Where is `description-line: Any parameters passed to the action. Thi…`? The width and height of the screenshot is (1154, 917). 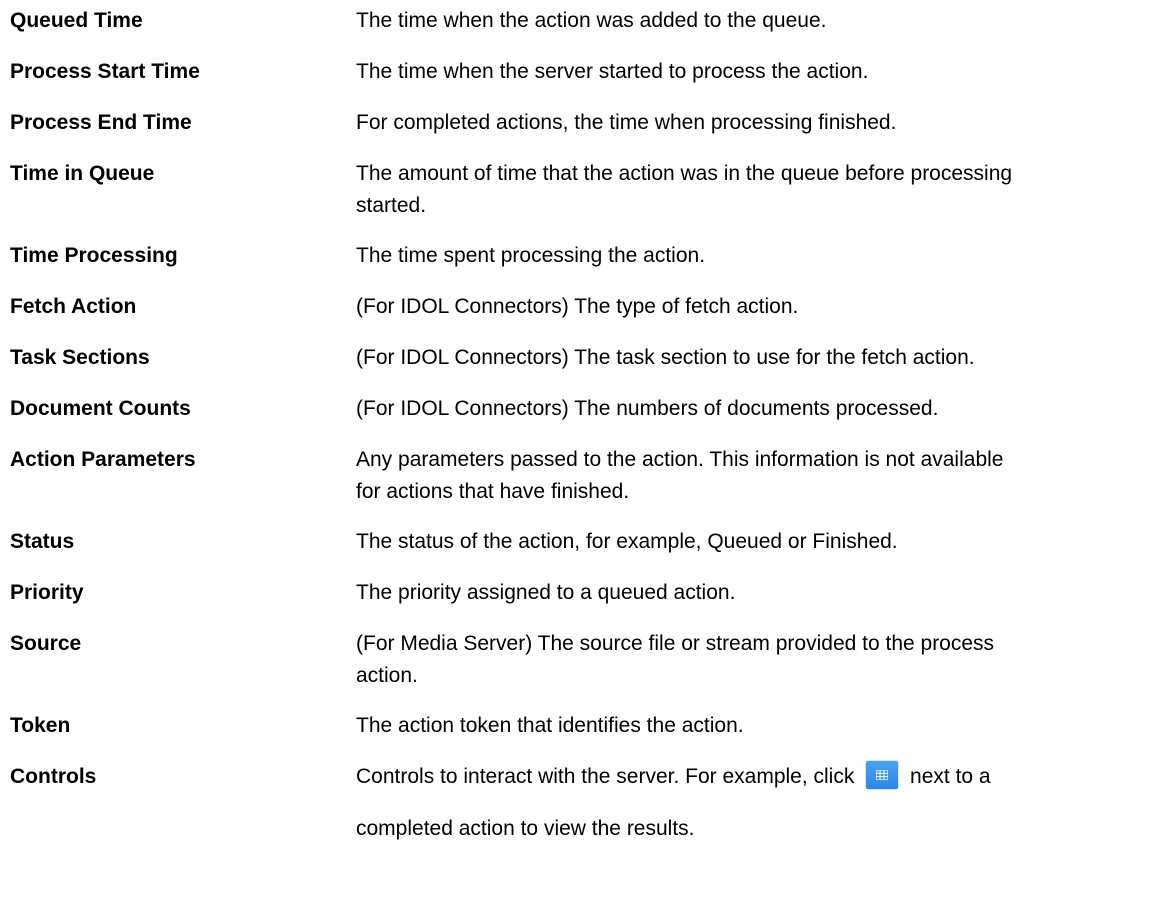 description-line: Any parameters passed to the action. Thi… is located at coordinates (680, 459).